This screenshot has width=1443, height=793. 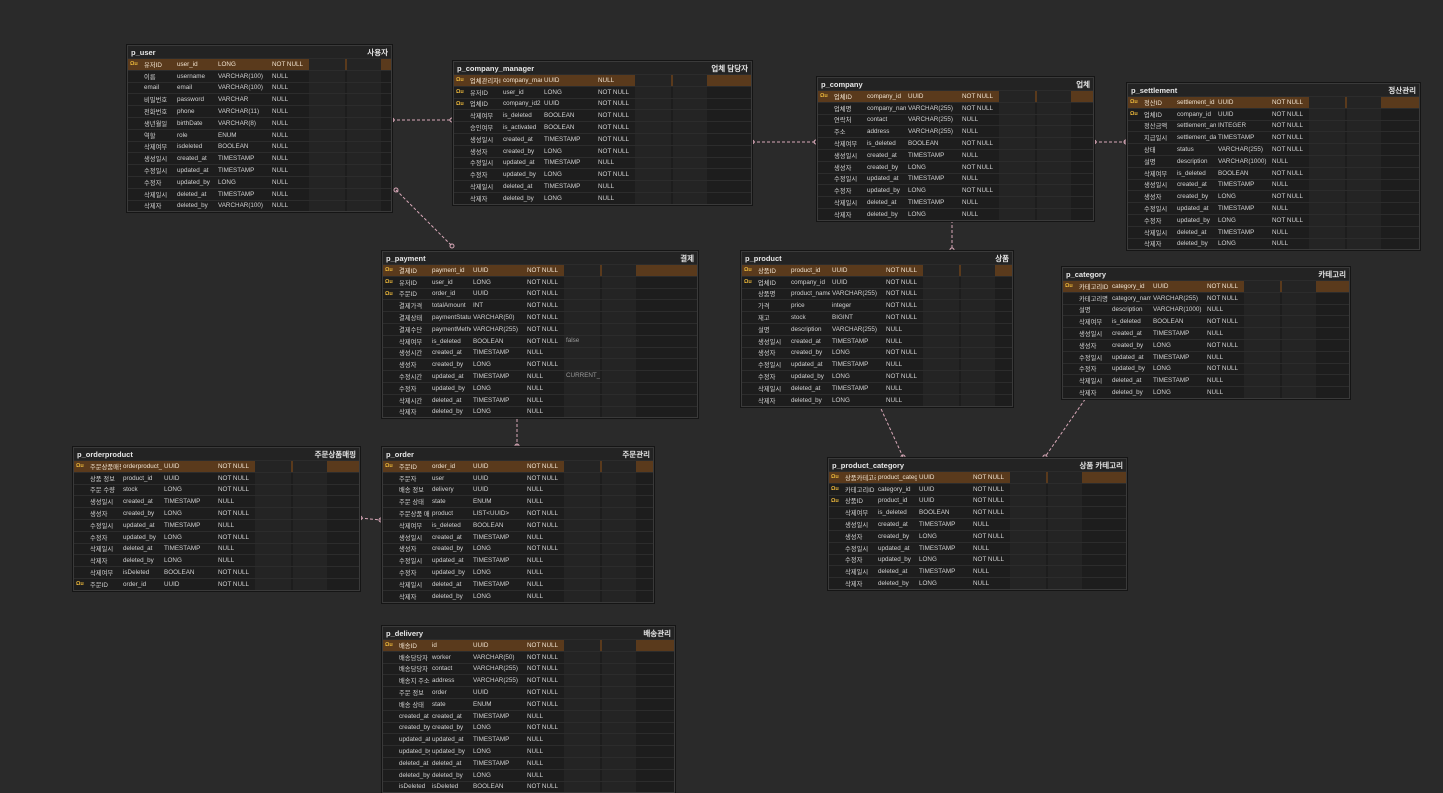 I want to click on table-row: 배송담당자 이름worker VARCHAR(50) NOT NULL, so click(x=528, y=656).